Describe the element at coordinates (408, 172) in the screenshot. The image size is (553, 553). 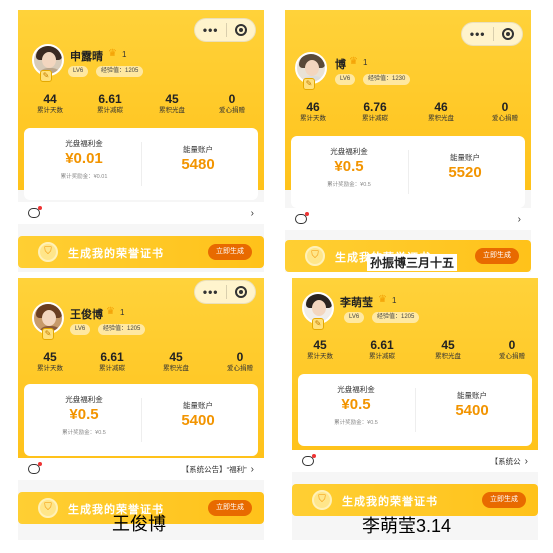
I see `welfare-card: 光盘福利金 ¥0.5 累计奖励金：¥0.5 能量账户 5520` at that location.